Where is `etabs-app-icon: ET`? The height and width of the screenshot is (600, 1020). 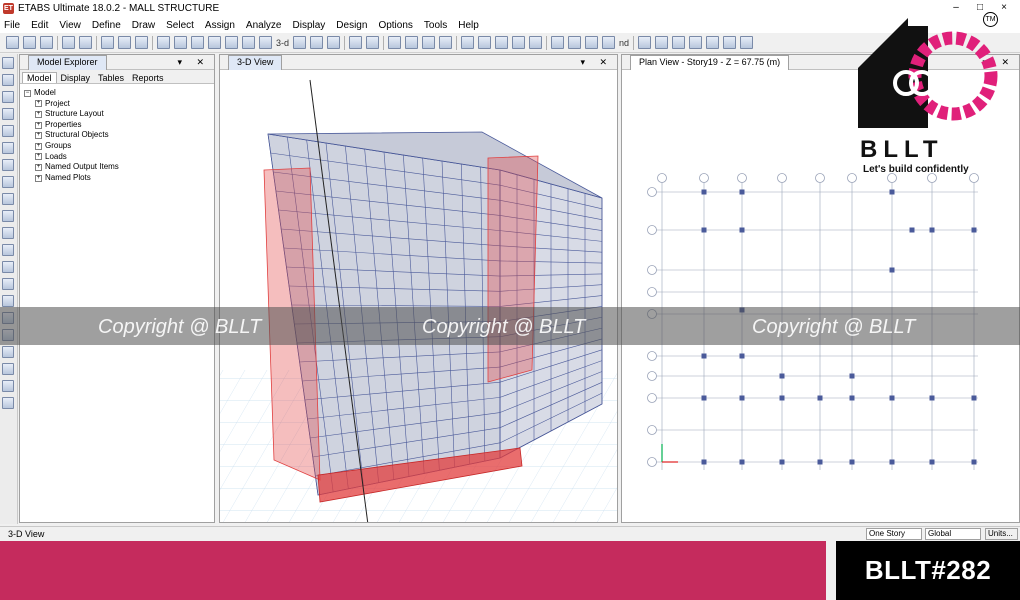 etabs-app-icon: ET is located at coordinates (8, 8).